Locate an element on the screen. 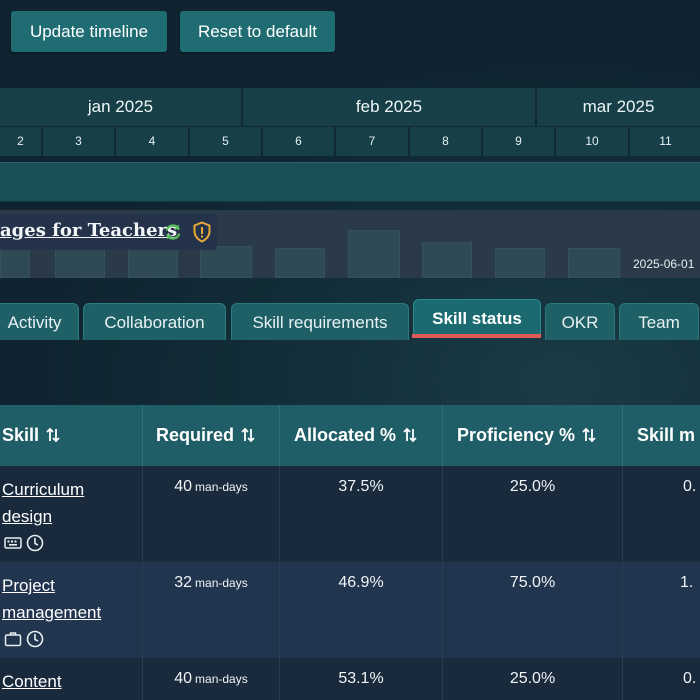 The image size is (700, 700). briefcase-icon is located at coordinates (13, 639).